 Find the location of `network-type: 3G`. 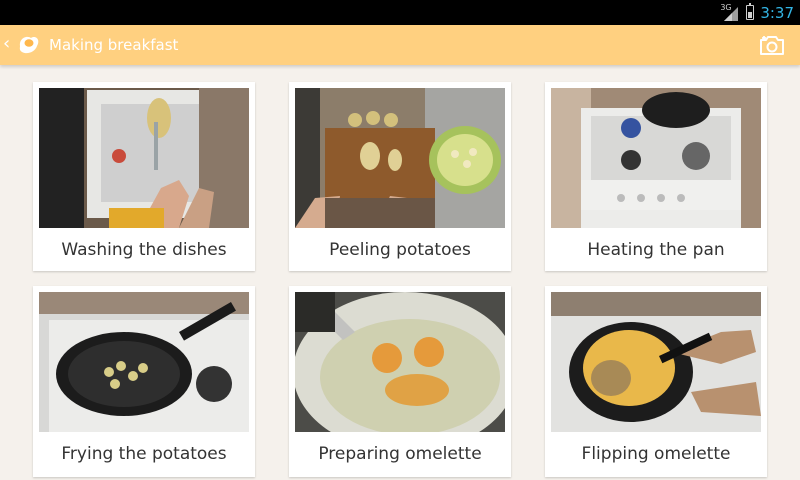

network-type: 3G is located at coordinates (726, 7).